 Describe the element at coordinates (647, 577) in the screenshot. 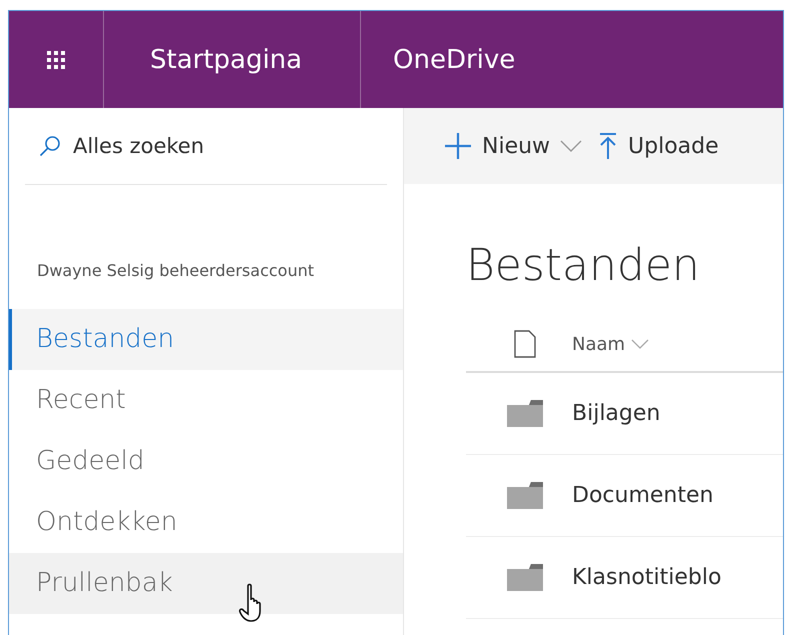

I see `folder-name: Klasnotitieblo` at that location.